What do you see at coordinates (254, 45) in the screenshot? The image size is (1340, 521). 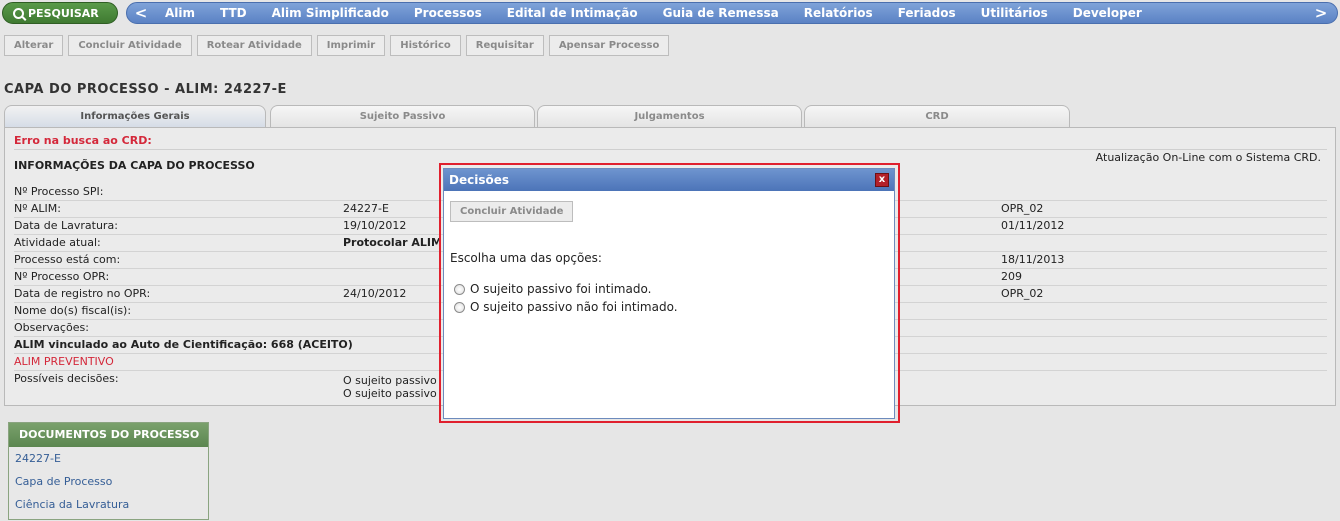 I see `rotear-atividade-button: Rotear Atividade` at bounding box center [254, 45].